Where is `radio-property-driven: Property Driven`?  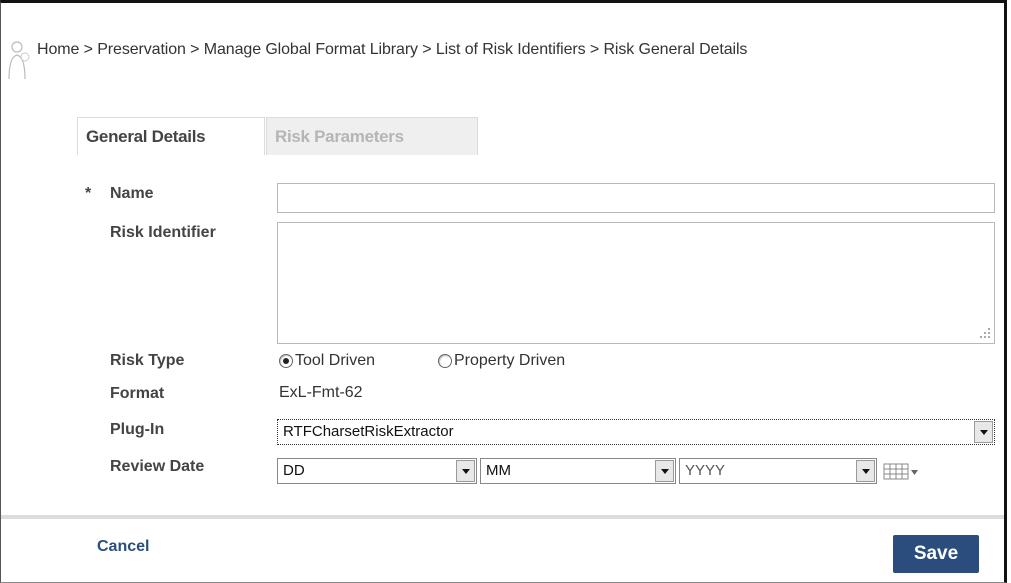
radio-property-driven: Property Driven is located at coordinates (501, 361).